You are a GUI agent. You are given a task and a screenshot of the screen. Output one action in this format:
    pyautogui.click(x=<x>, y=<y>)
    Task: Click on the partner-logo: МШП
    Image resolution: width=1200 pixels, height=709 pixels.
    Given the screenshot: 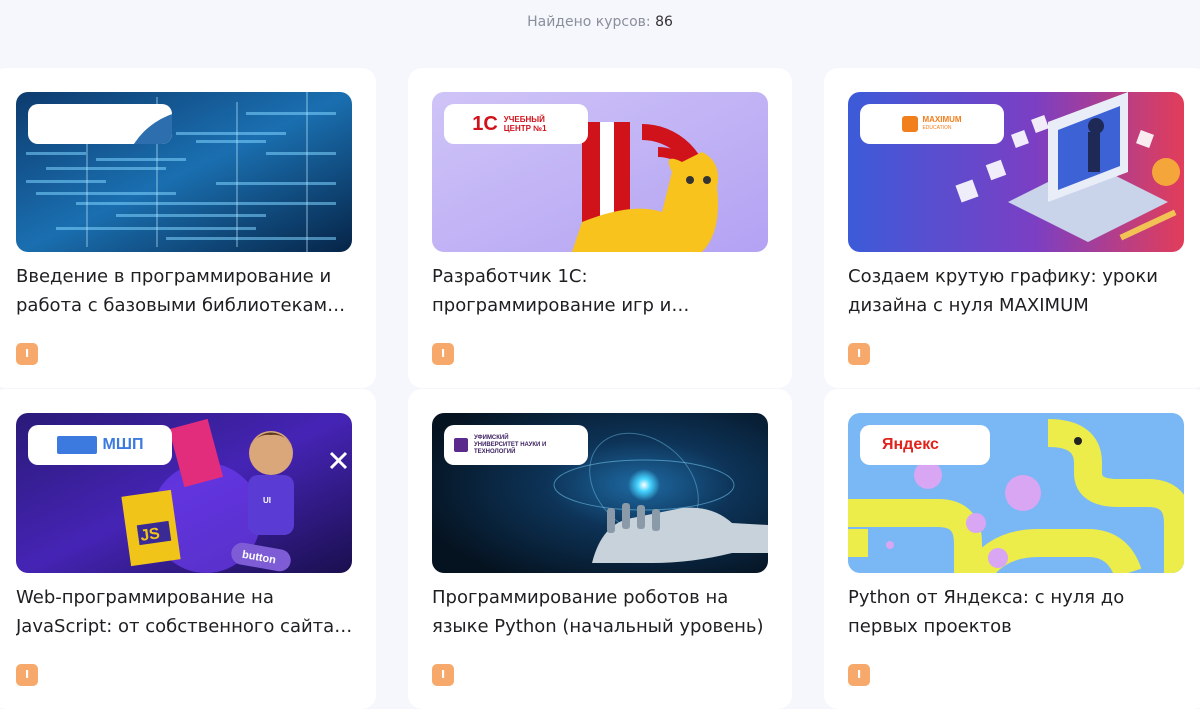 What is the action you would take?
    pyautogui.click(x=100, y=445)
    